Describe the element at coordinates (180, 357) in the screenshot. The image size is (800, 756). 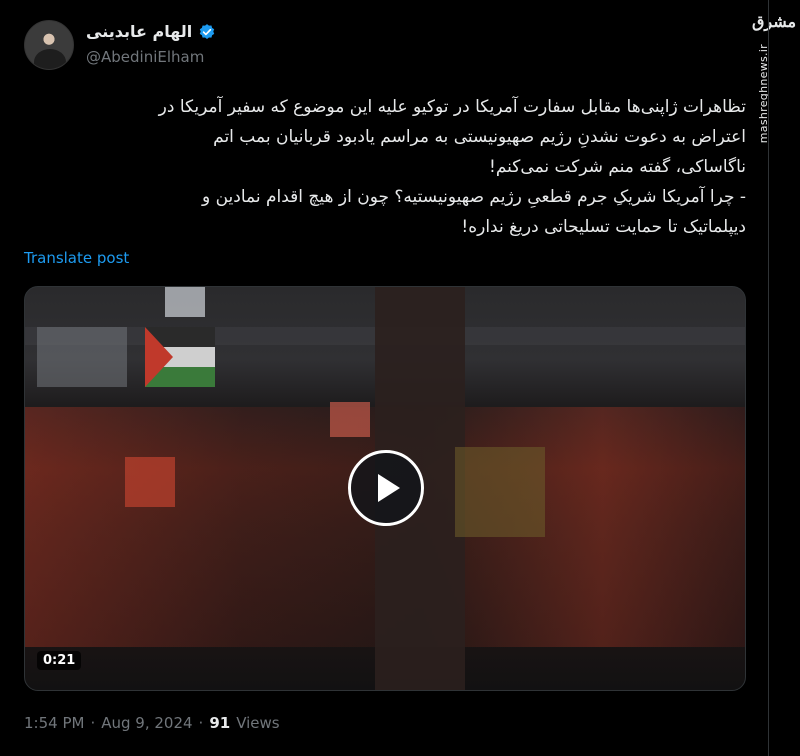
I see `flag-icon` at that location.